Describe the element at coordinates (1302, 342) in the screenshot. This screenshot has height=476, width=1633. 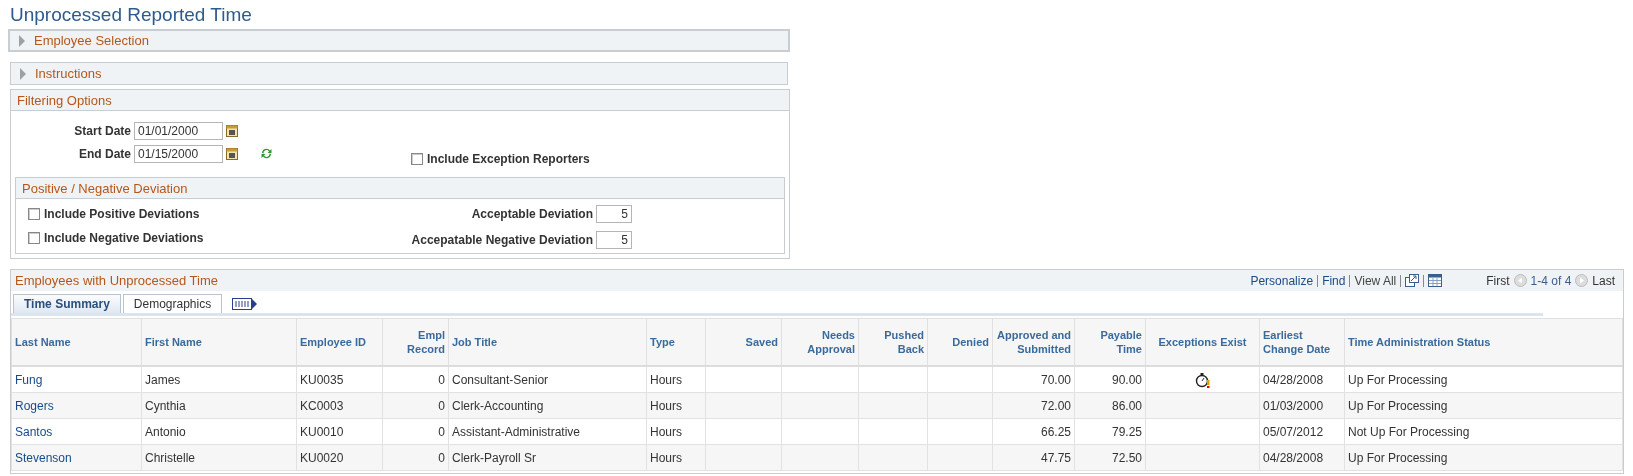
I see `column-header: Earliest Change Date` at that location.